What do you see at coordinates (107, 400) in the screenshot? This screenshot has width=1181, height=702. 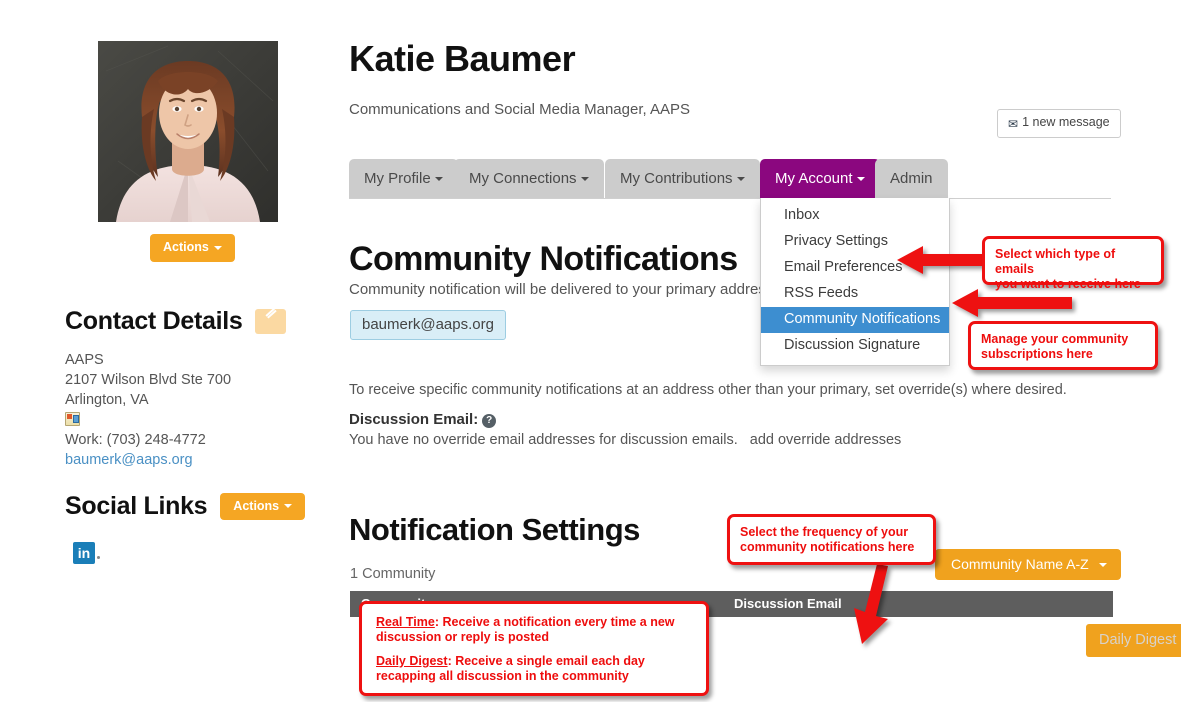 I see `contact-city-state: Arlington, VA` at bounding box center [107, 400].